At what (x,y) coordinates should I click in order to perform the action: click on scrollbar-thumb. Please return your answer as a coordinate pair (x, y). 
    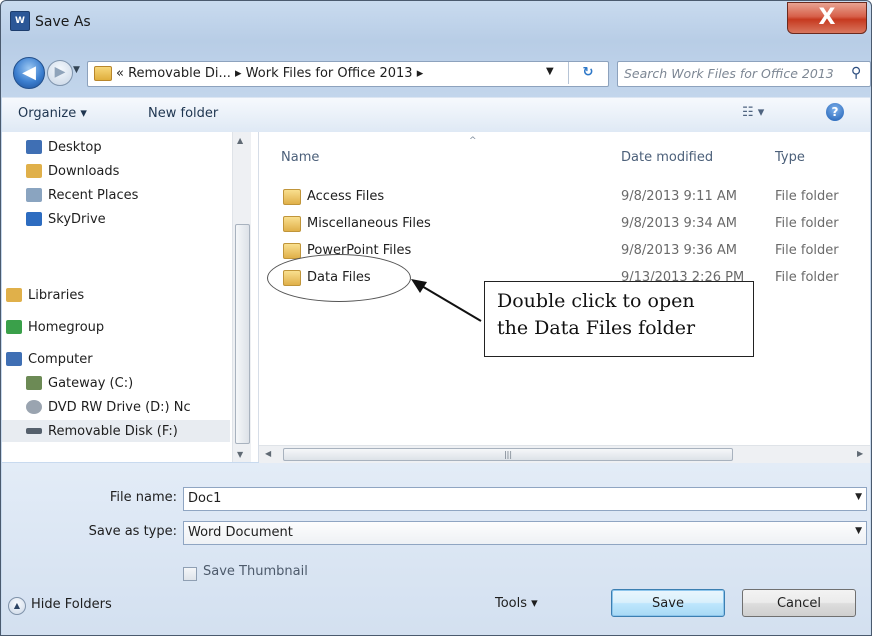
    Looking at the image, I should click on (242, 334).